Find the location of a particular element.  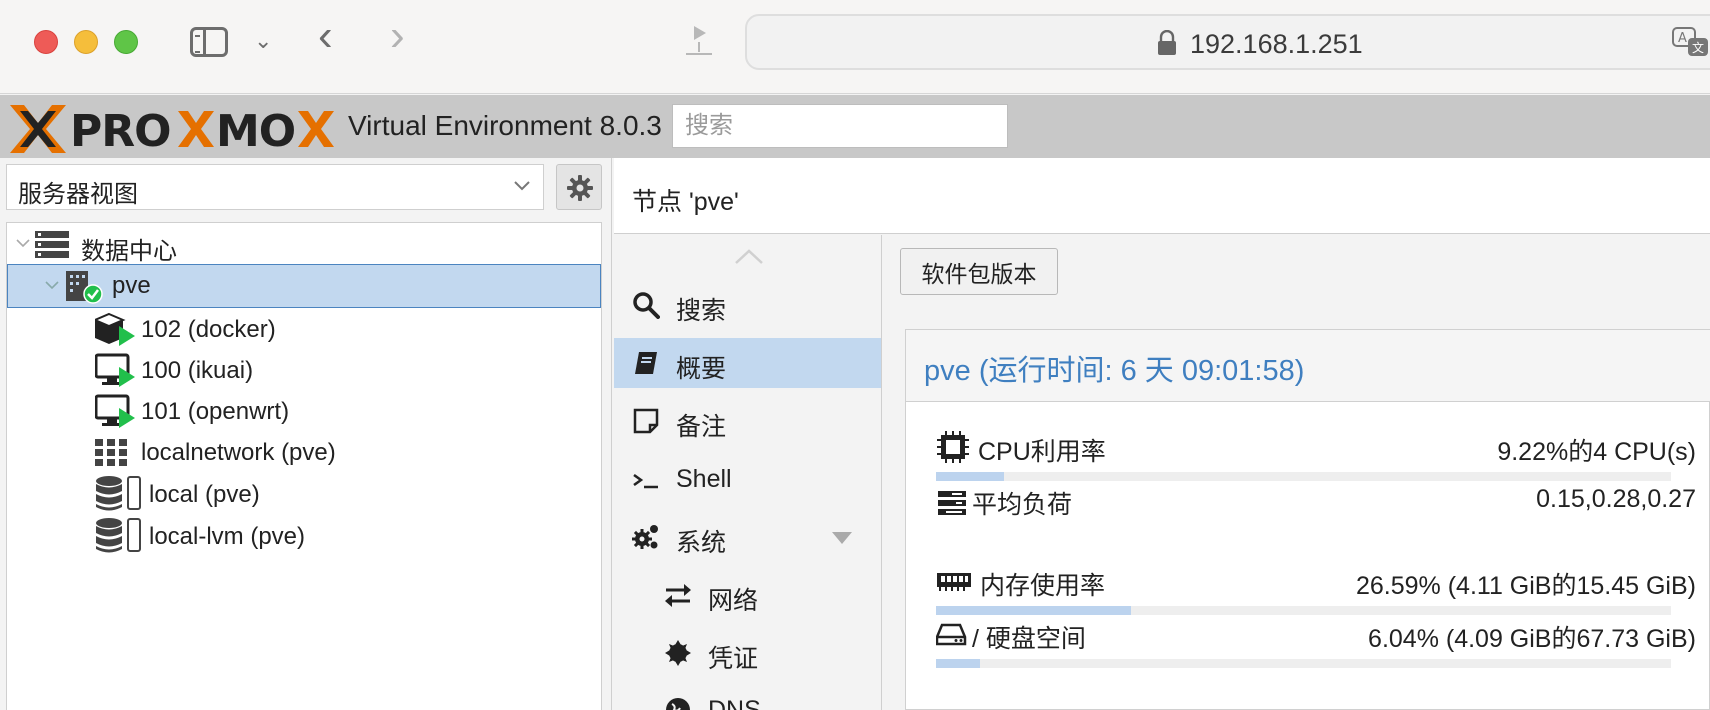

container-running-icon is located at coordinates (115, 329).